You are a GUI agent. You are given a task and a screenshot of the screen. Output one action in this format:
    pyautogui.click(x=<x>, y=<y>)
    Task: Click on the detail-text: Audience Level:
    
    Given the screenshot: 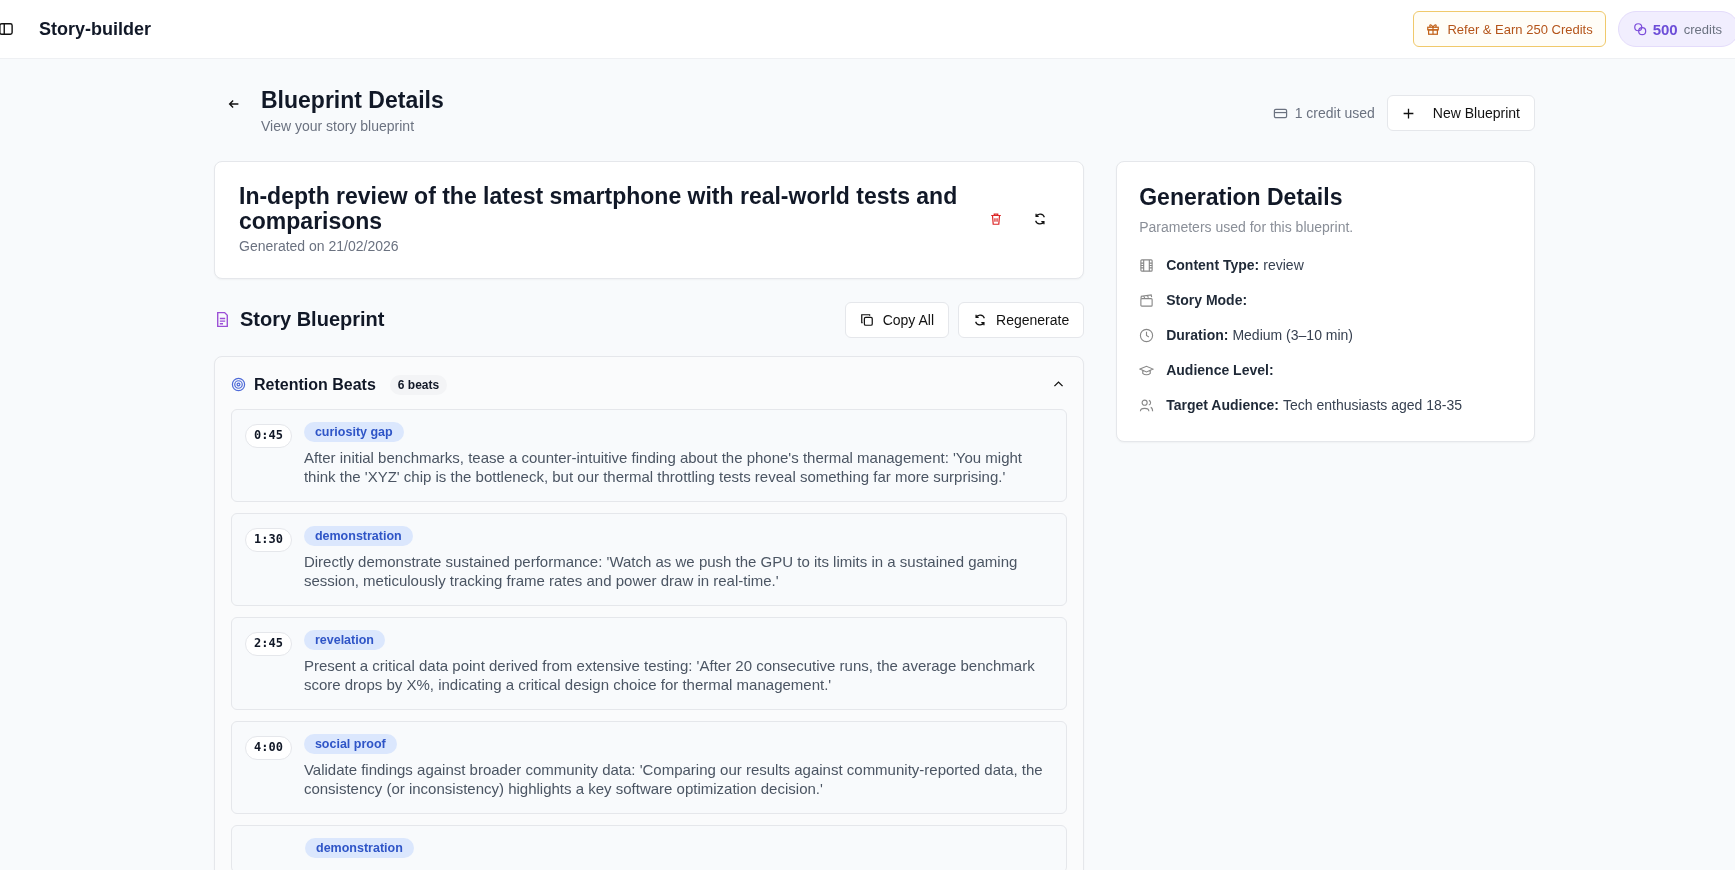 What is the action you would take?
    pyautogui.click(x=1220, y=370)
    